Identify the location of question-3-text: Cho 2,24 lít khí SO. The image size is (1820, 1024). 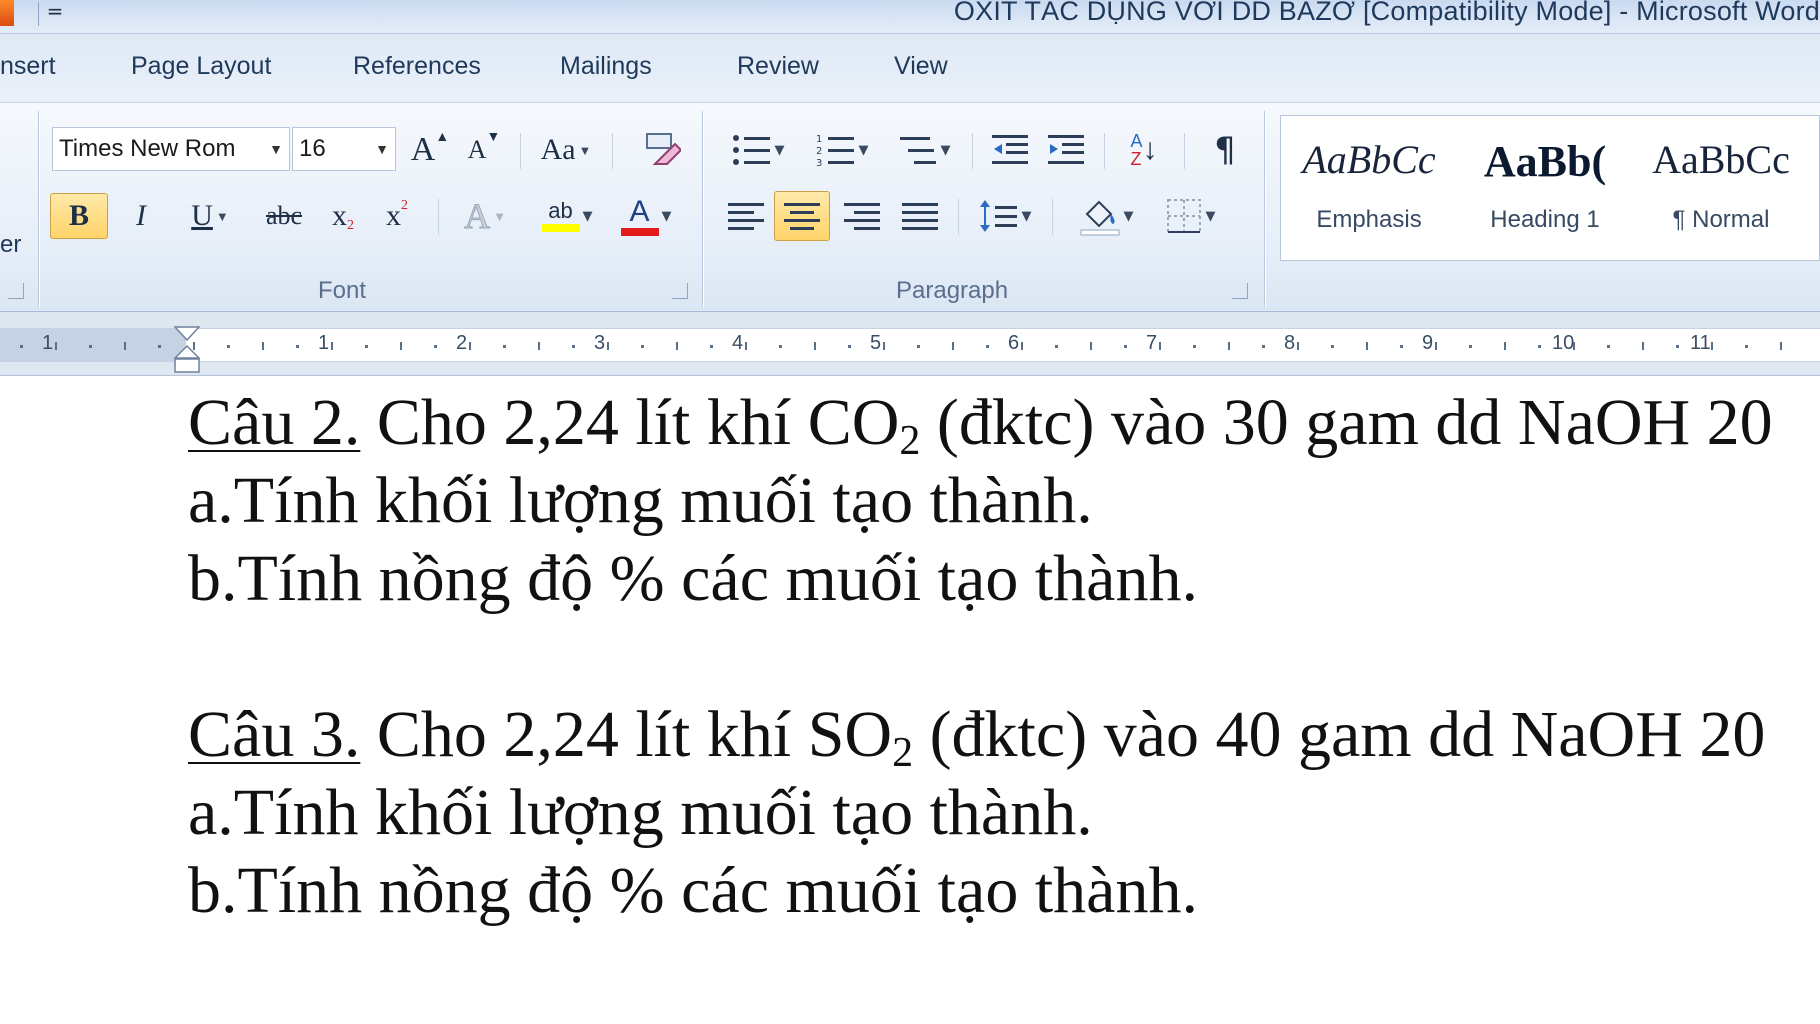
(626, 734).